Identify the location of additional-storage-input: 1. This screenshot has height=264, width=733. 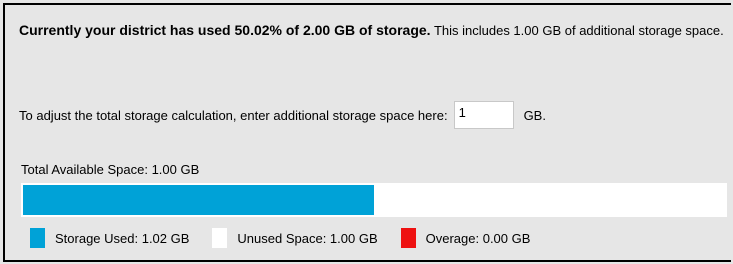
(483, 115).